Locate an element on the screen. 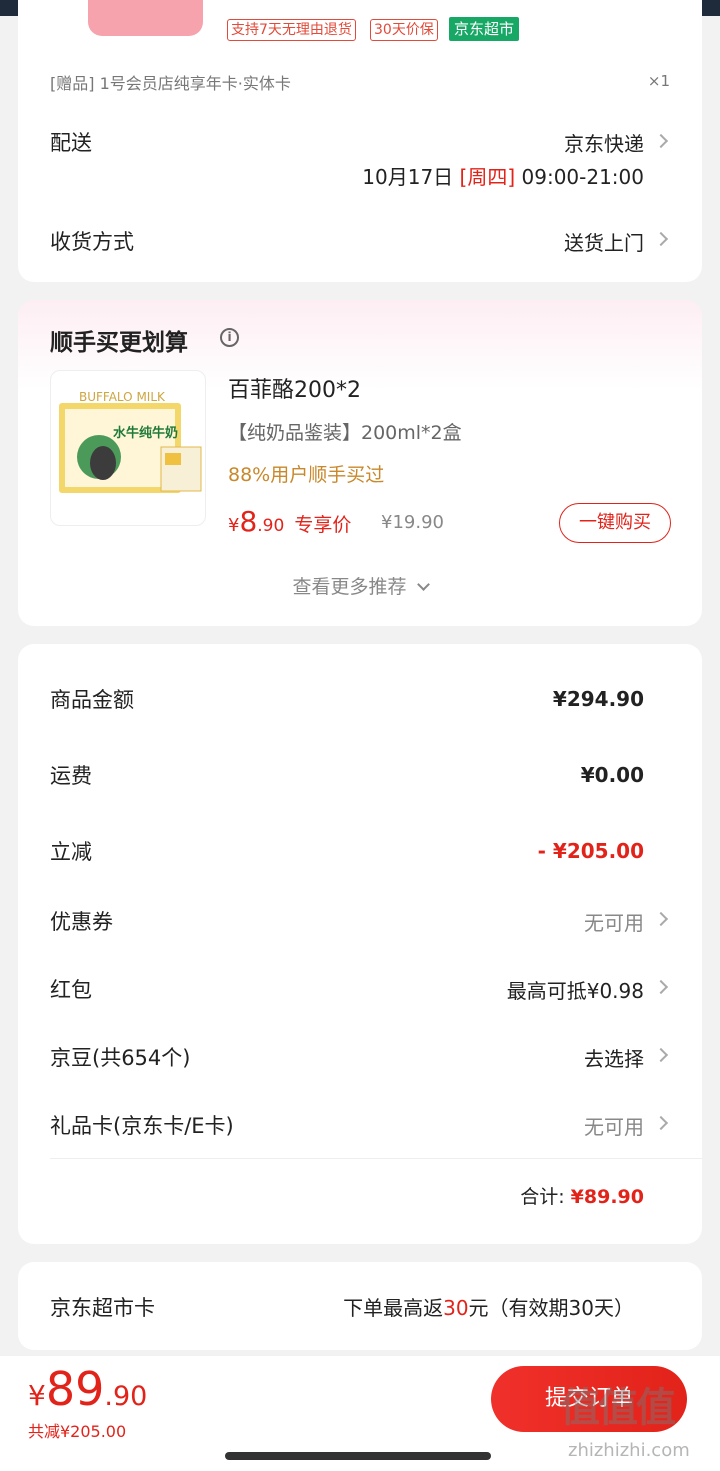 Image resolution: width=720 pixels, height=1471 pixels. rebate-prefix: 下单最高返 is located at coordinates (393, 1308).